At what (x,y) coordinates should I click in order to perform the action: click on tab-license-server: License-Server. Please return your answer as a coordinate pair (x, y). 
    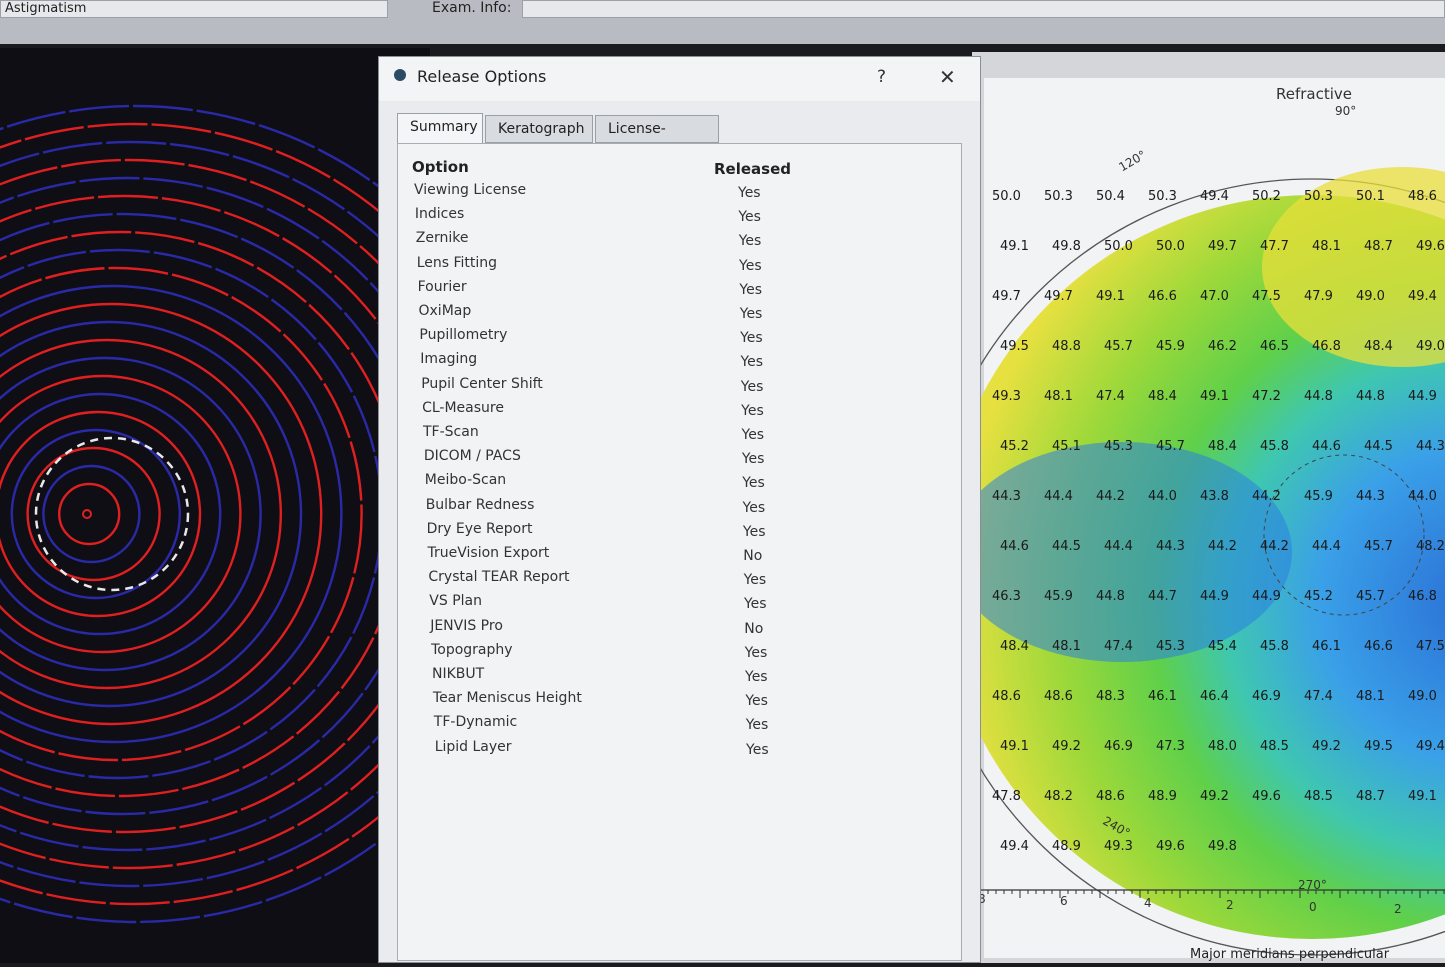
    Looking at the image, I should click on (657, 139).